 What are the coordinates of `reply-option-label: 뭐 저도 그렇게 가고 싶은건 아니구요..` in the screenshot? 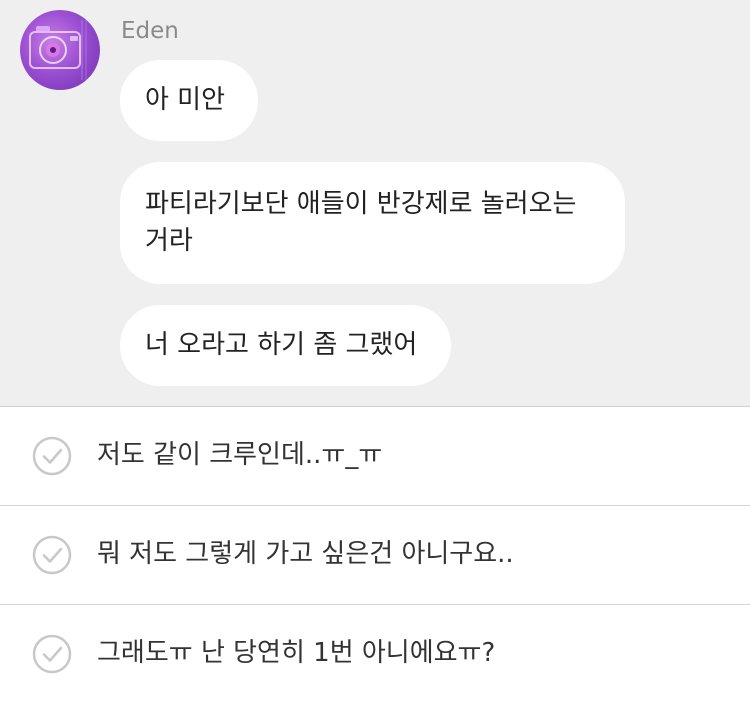 It's located at (305, 554).